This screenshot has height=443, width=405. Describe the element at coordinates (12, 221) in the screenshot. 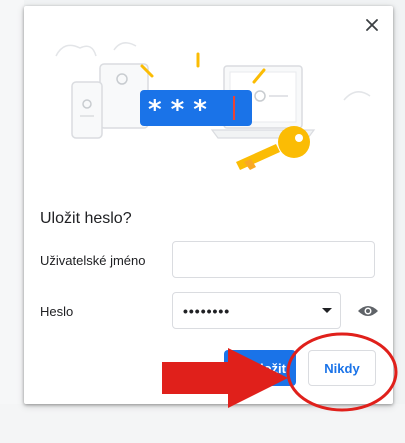

I see `background-page` at that location.